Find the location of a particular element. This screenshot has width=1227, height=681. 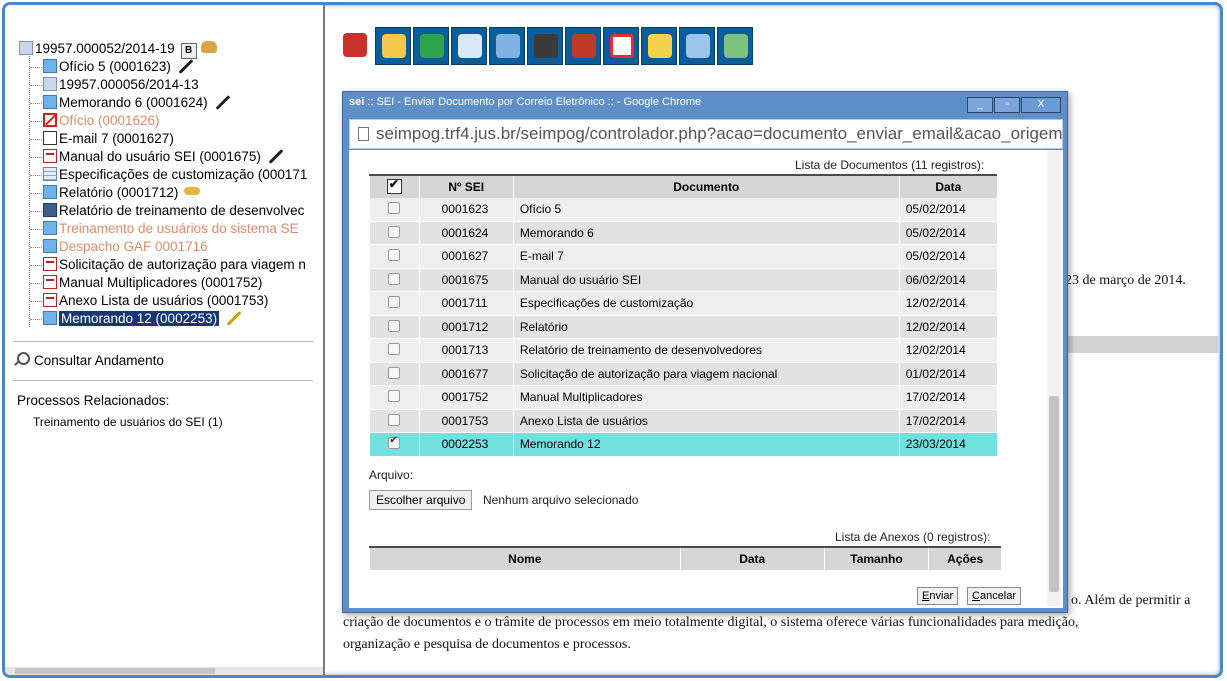

tree-item: E-mail 7 (0001627) is located at coordinates (108, 139).